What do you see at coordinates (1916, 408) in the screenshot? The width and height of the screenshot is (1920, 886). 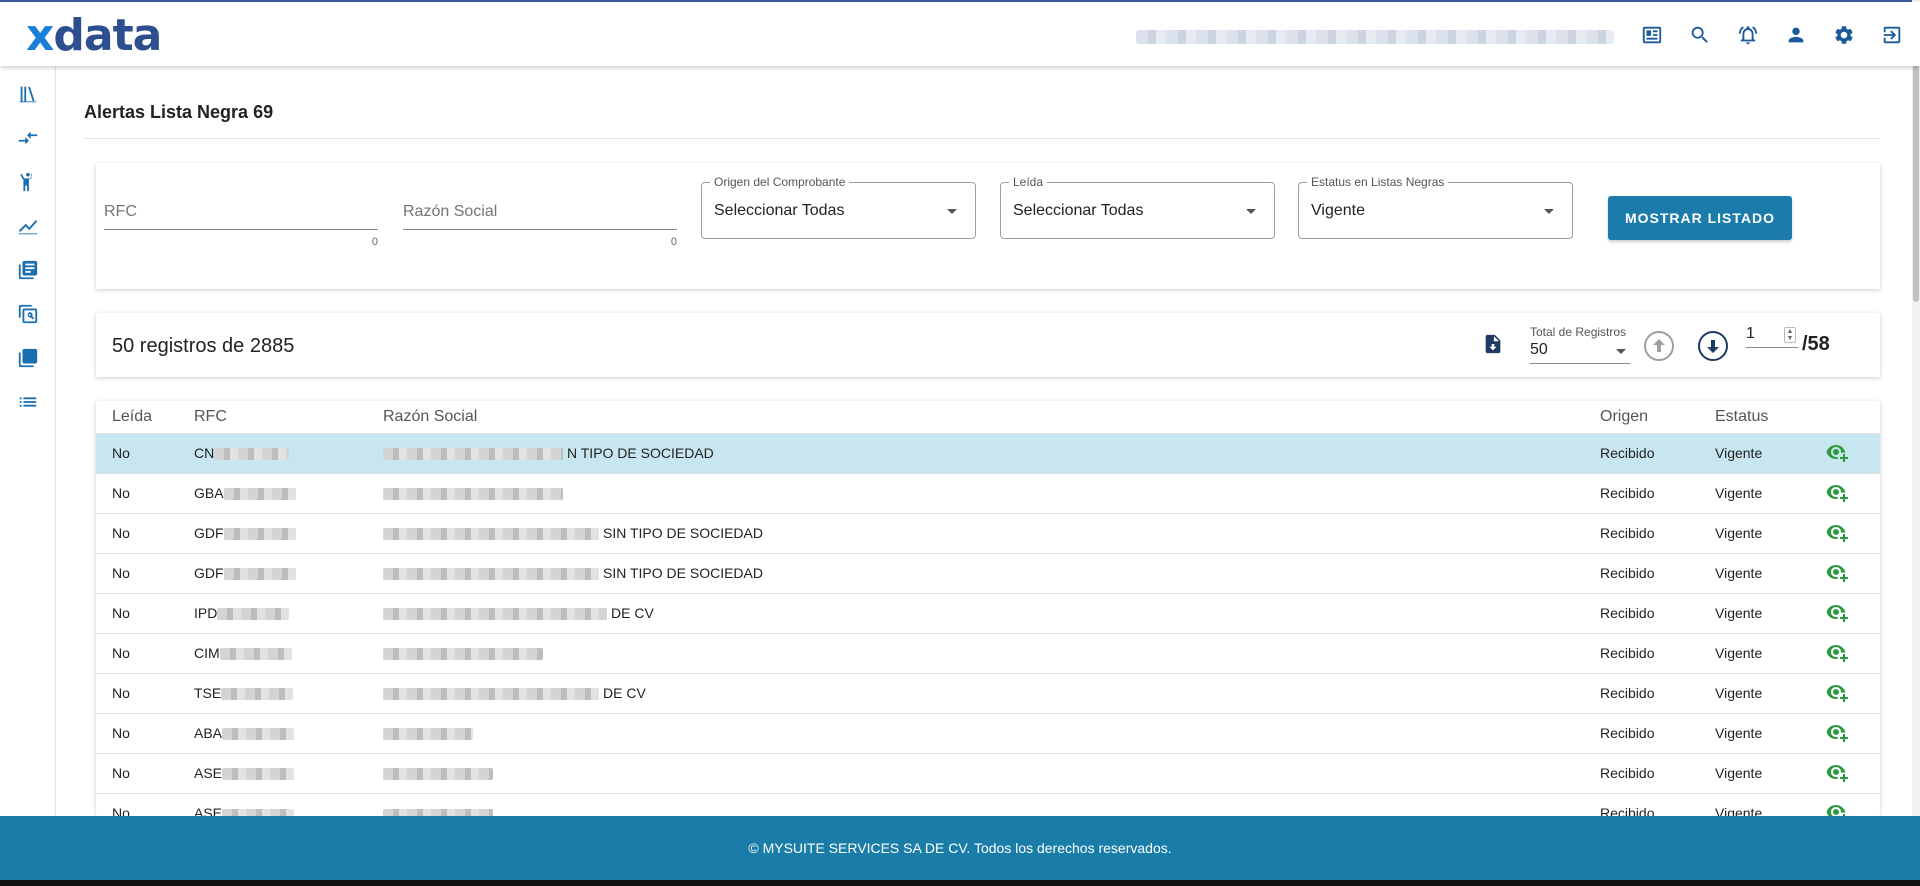 I see `page-scrollbar` at bounding box center [1916, 408].